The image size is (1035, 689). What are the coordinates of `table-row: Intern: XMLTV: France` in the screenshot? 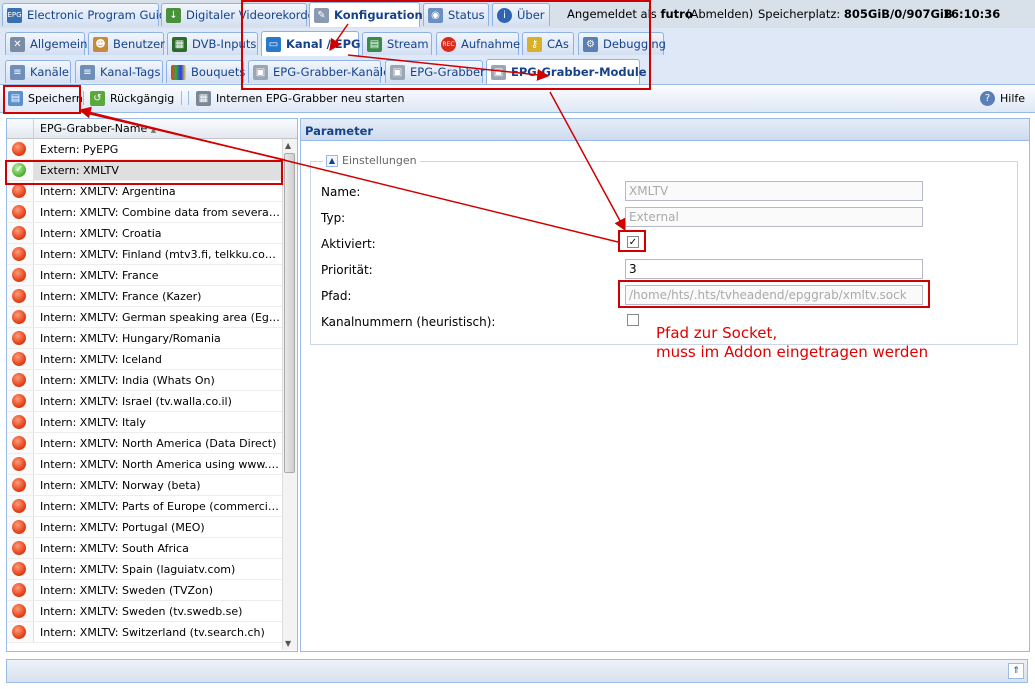 It's located at (152, 275).